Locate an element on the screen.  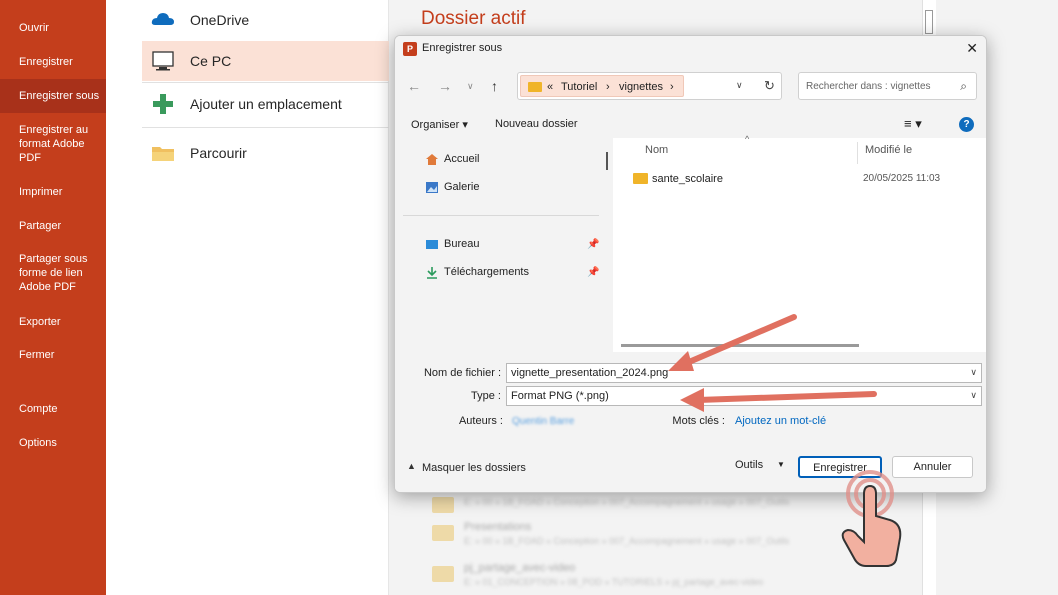
organize-button: Organiser ▾ is located at coordinates (439, 124).